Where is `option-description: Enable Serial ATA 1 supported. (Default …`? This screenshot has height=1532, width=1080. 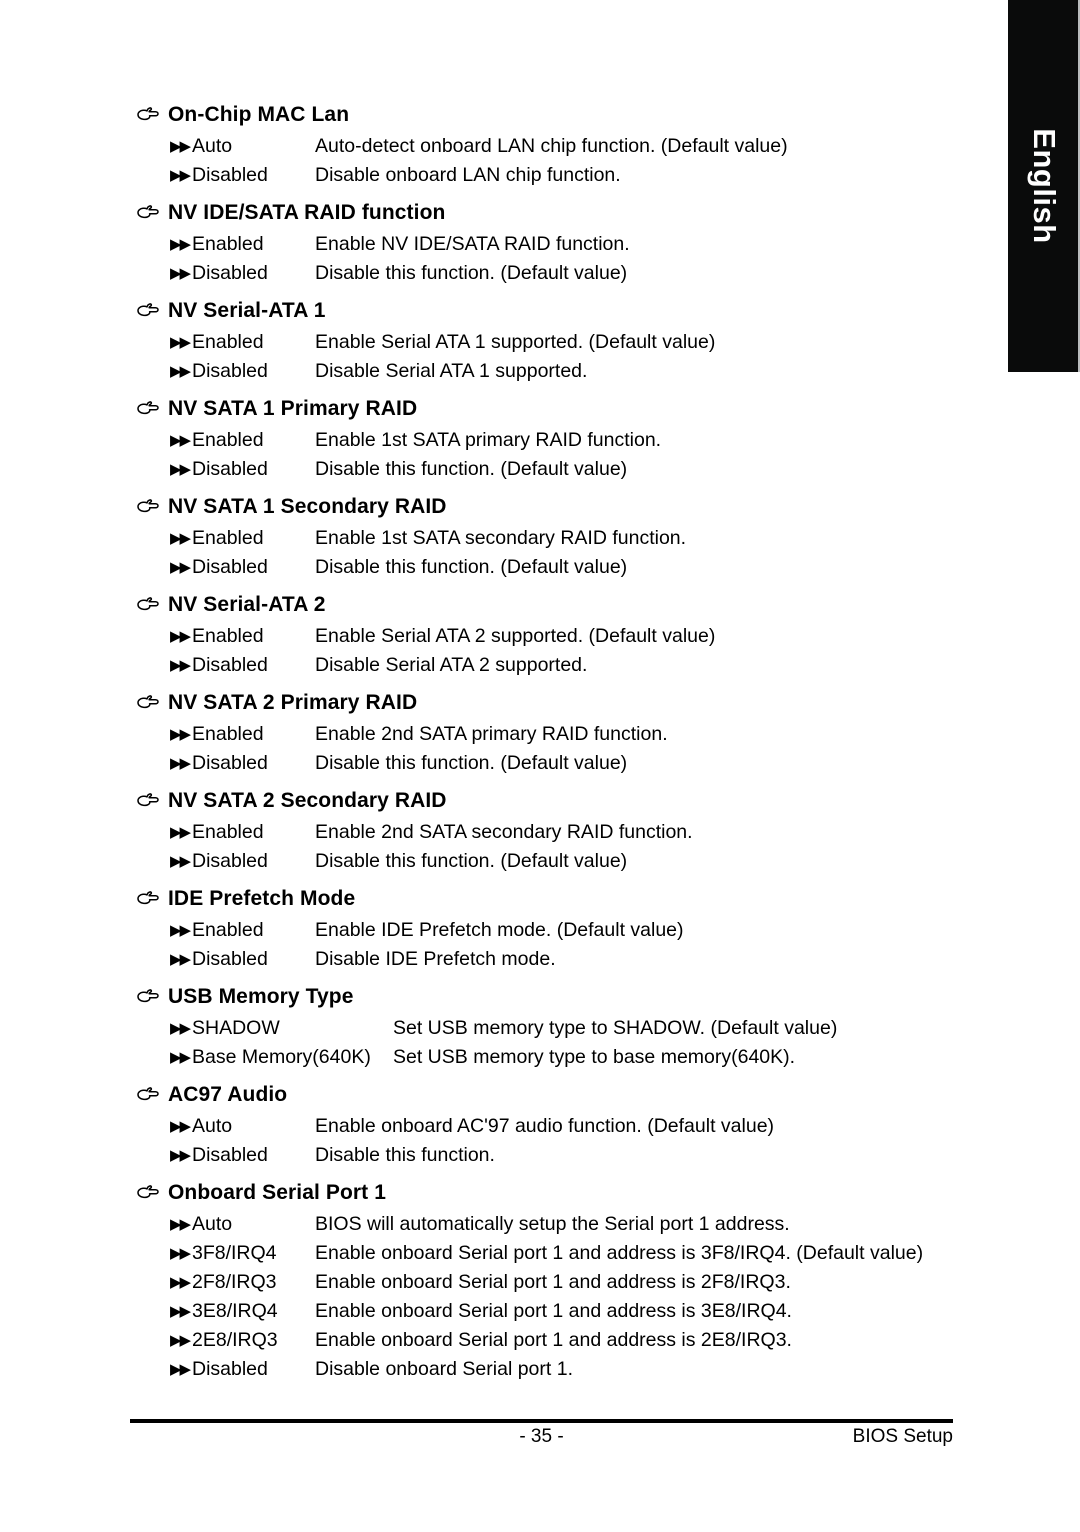
option-description: Enable Serial ATA 1 supported. (Default … is located at coordinates (515, 342).